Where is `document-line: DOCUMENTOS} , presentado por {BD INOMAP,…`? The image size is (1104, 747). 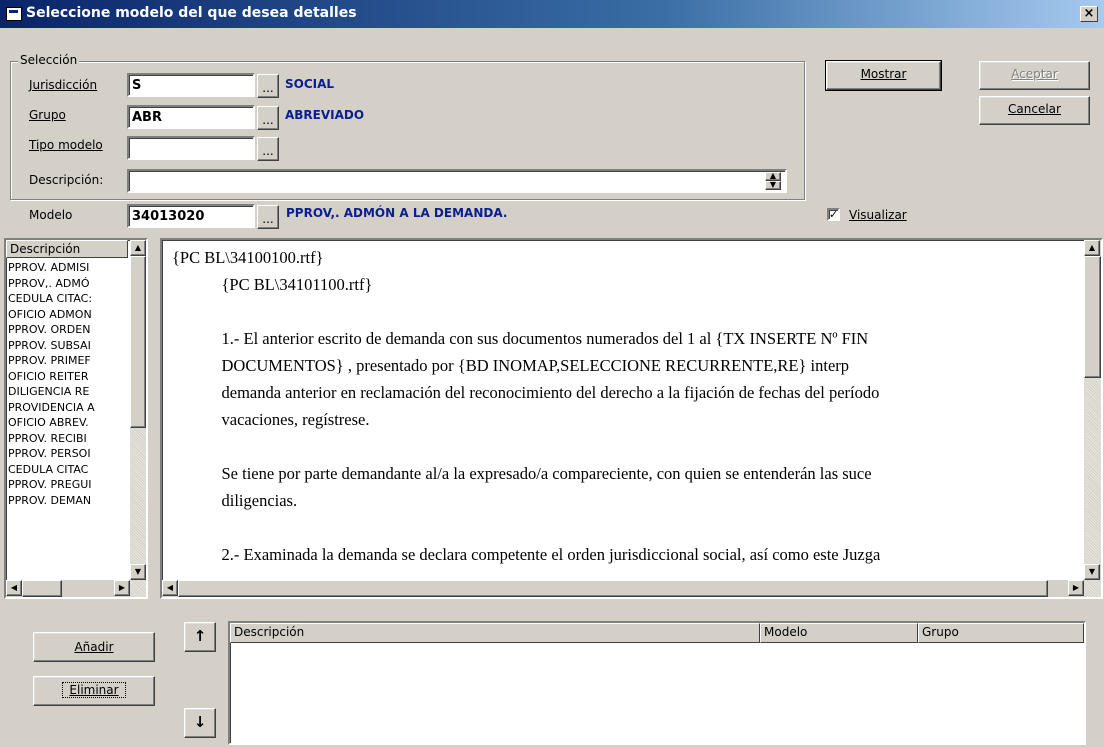 document-line: DOCUMENTOS} , presentado por {BD INOMAP,… is located at coordinates (511, 365).